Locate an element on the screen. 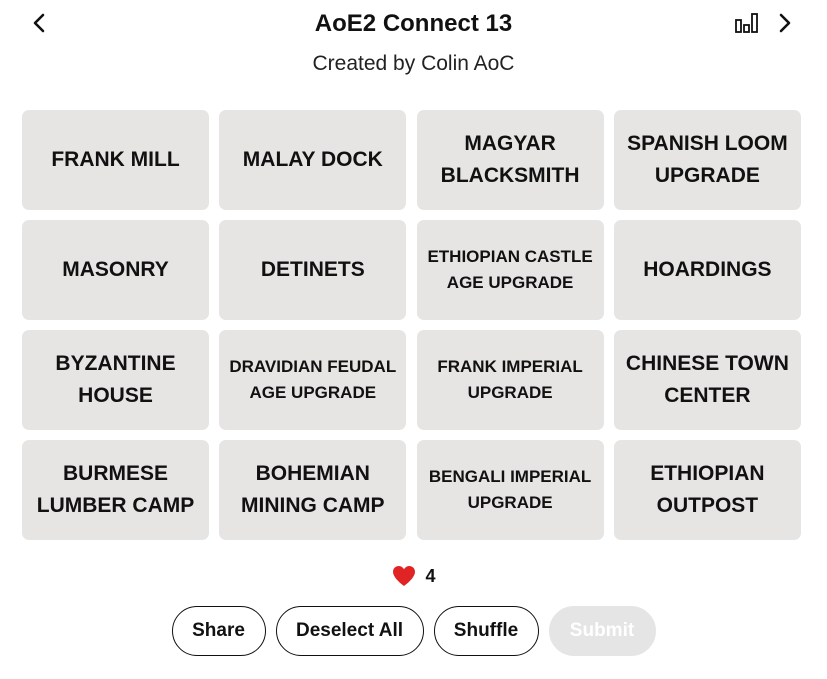 The image size is (827, 679). word-tile: FRANK IMPERIAL UPGRADE is located at coordinates (510, 380).